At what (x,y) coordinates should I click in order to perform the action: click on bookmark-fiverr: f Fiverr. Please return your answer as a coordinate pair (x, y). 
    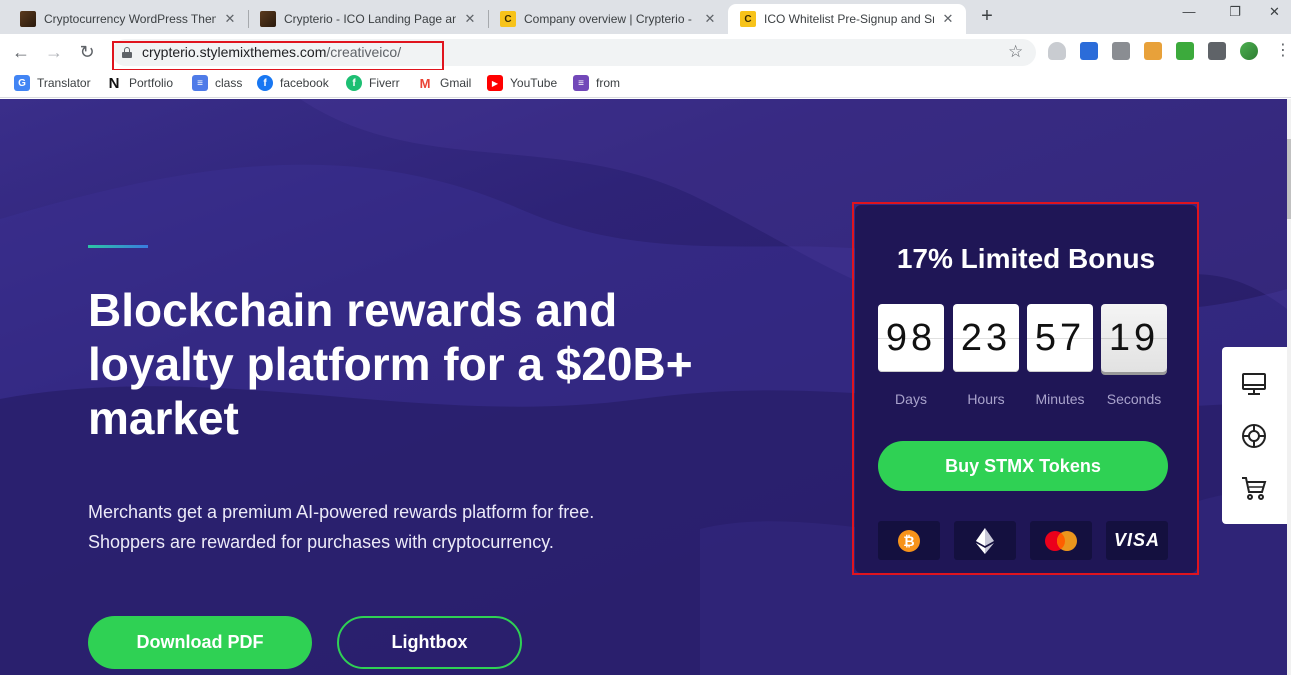
    Looking at the image, I should click on (373, 83).